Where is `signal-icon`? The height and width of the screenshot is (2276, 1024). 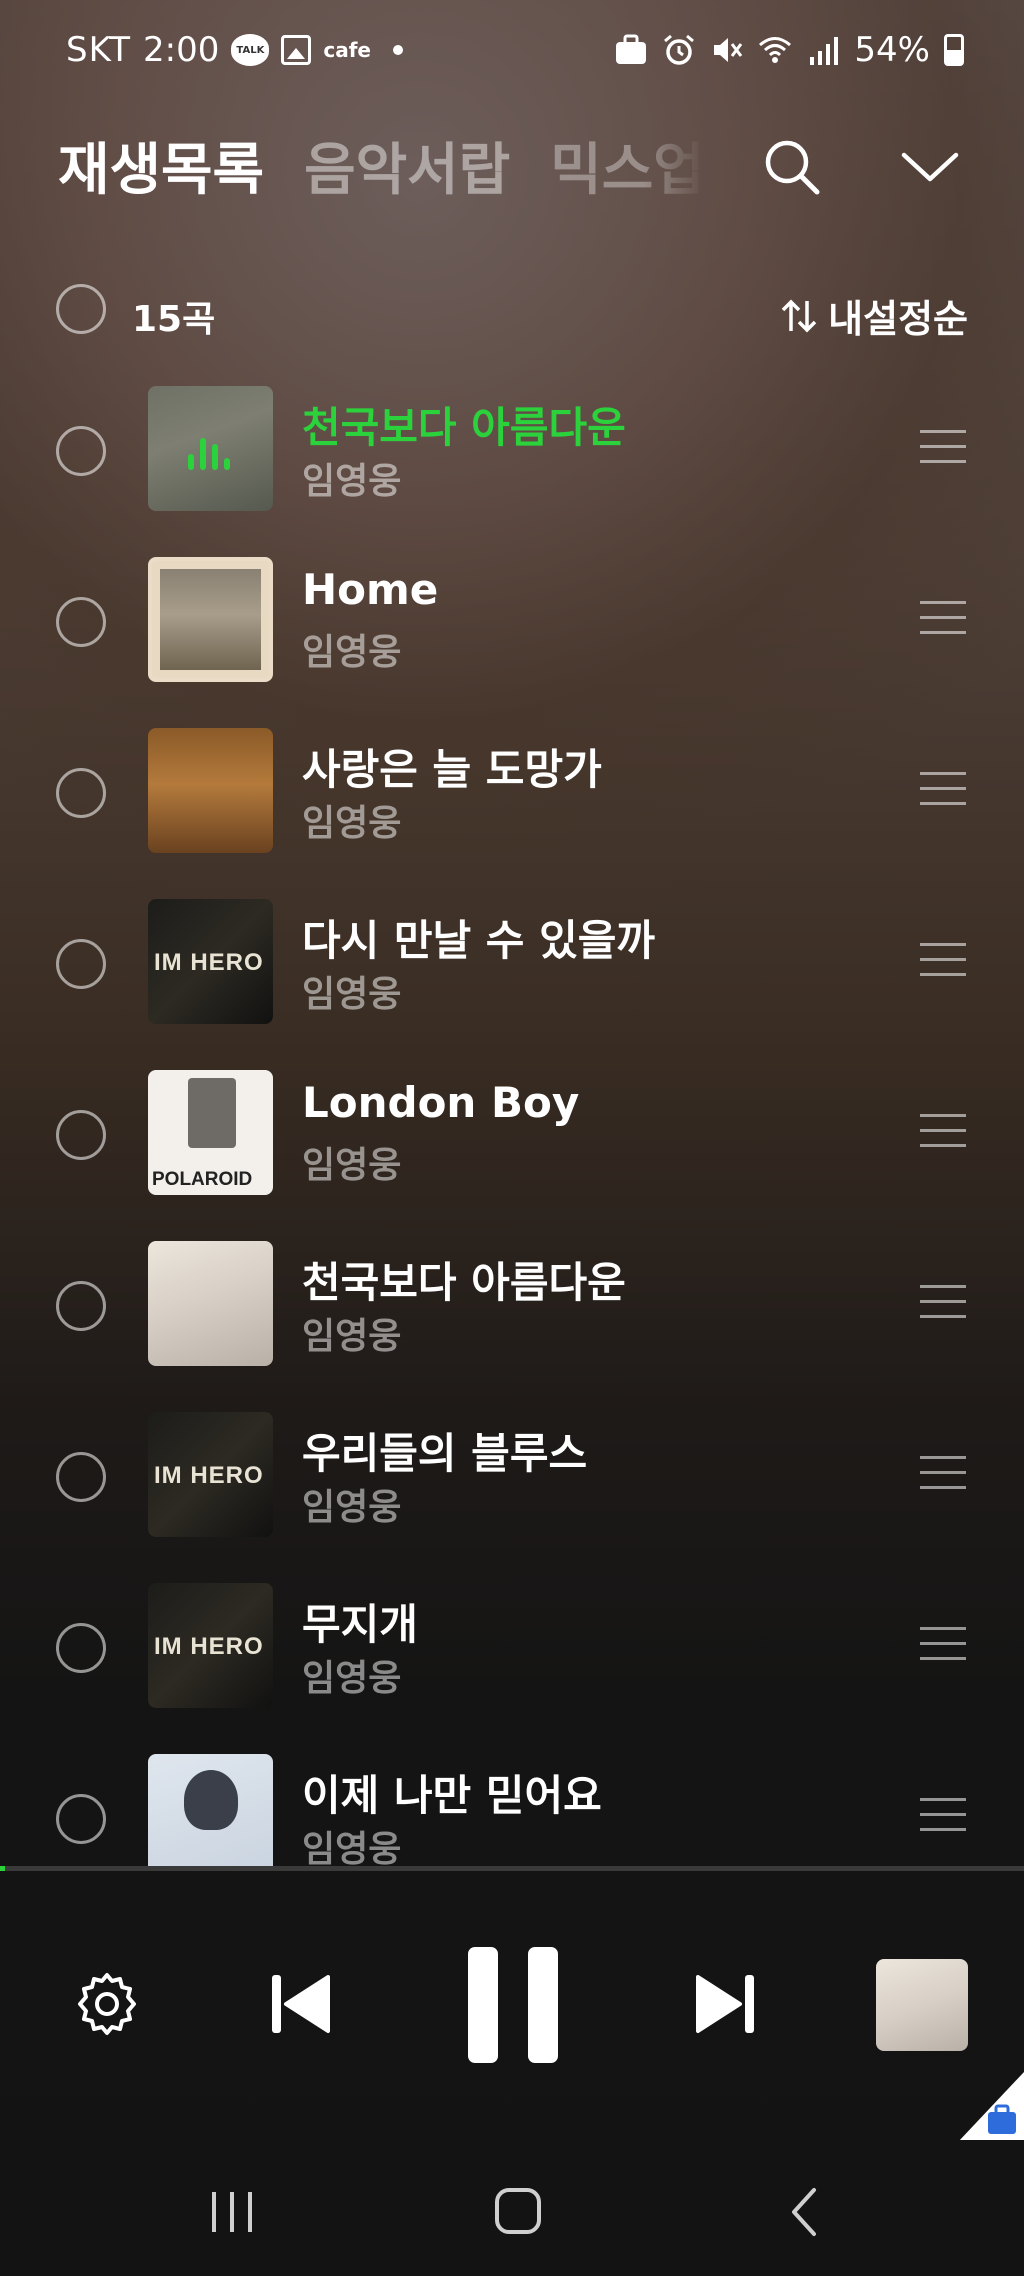 signal-icon is located at coordinates (824, 51).